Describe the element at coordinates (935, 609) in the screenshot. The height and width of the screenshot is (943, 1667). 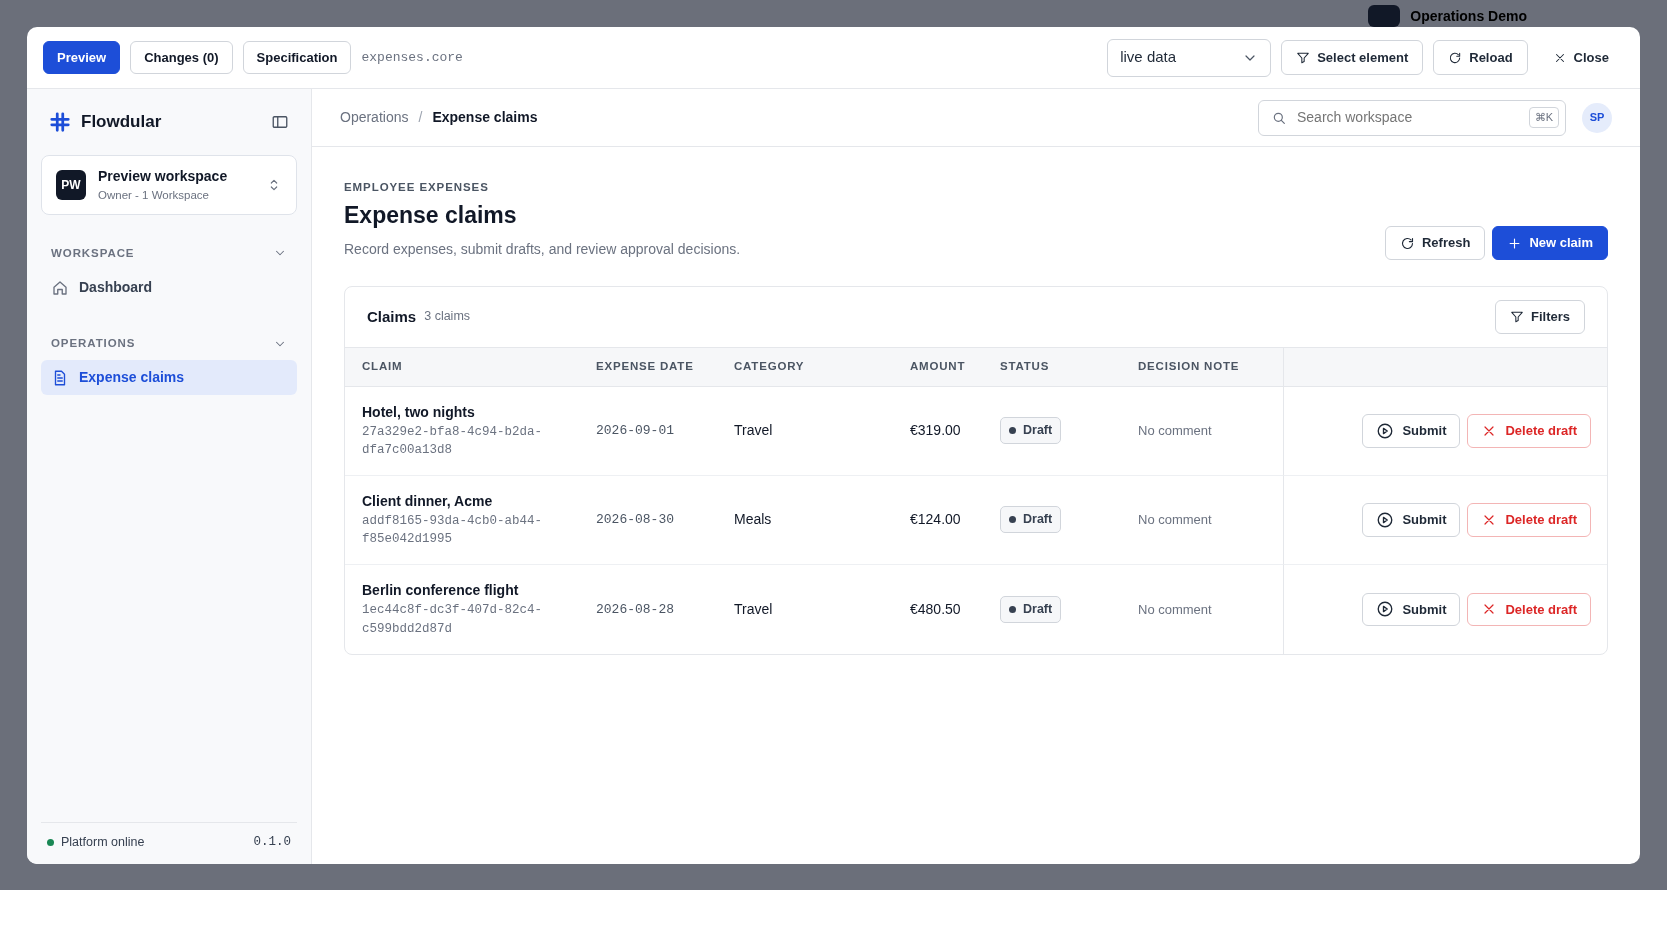
I see `amount-cell-text: €480.50` at that location.